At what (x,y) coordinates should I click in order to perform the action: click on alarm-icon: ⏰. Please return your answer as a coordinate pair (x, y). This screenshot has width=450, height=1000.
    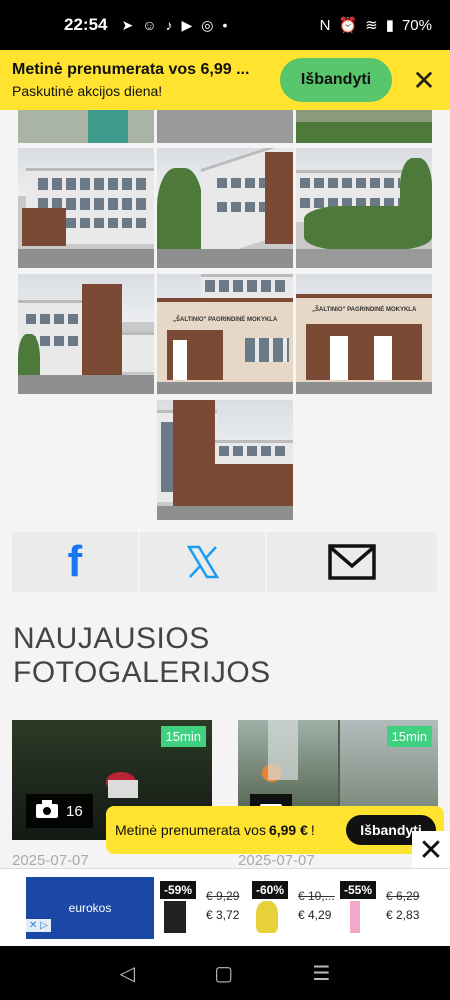
    Looking at the image, I should click on (348, 25).